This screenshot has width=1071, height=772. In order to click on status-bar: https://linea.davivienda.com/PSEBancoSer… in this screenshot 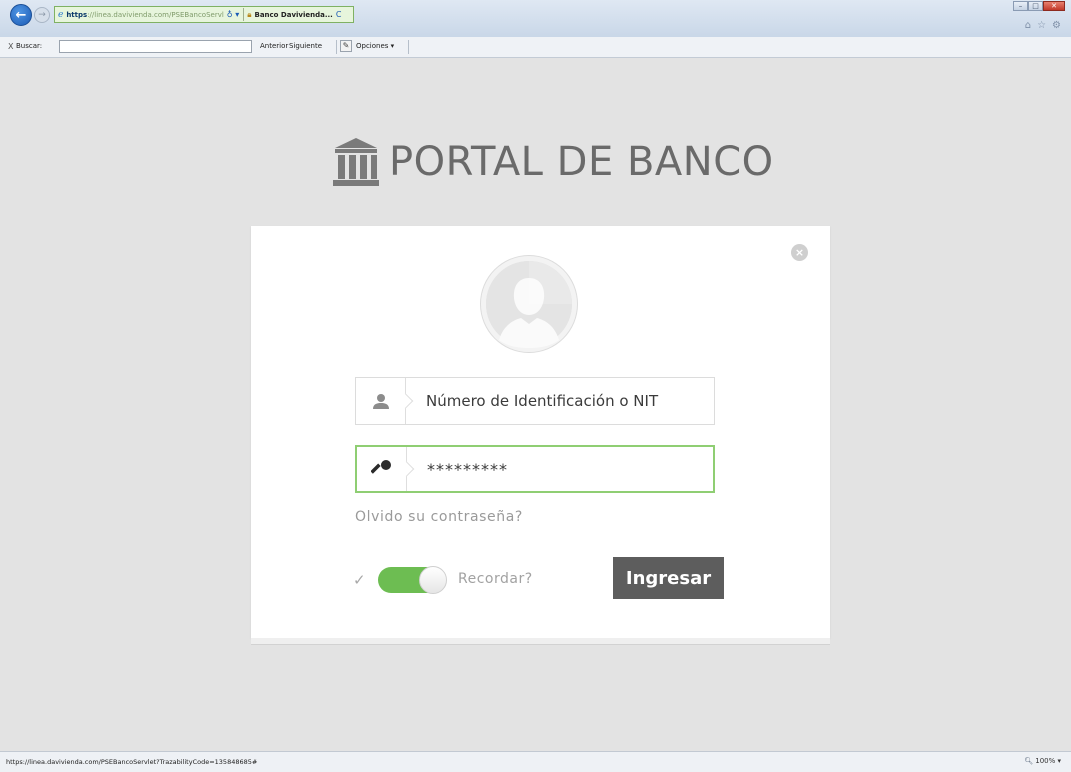, I will do `click(535, 761)`.